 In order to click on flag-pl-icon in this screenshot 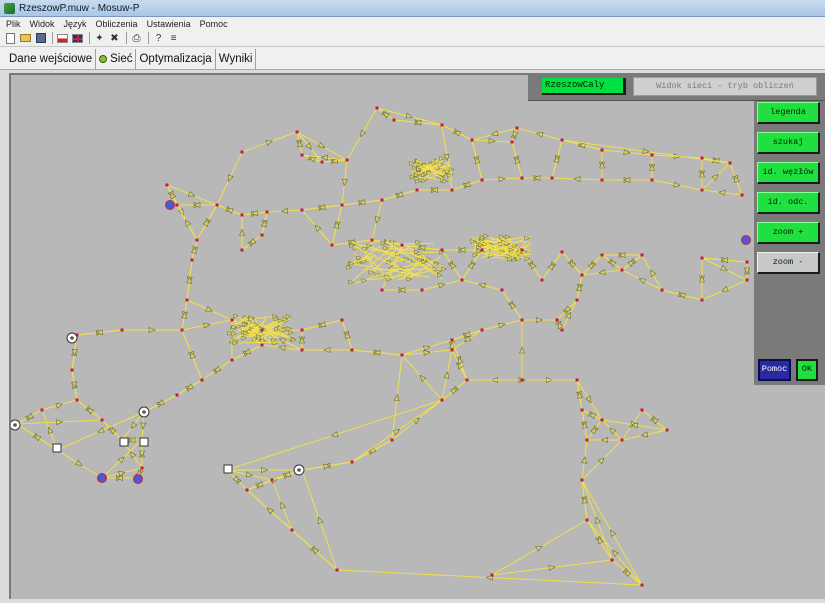, I will do `click(62, 38)`.